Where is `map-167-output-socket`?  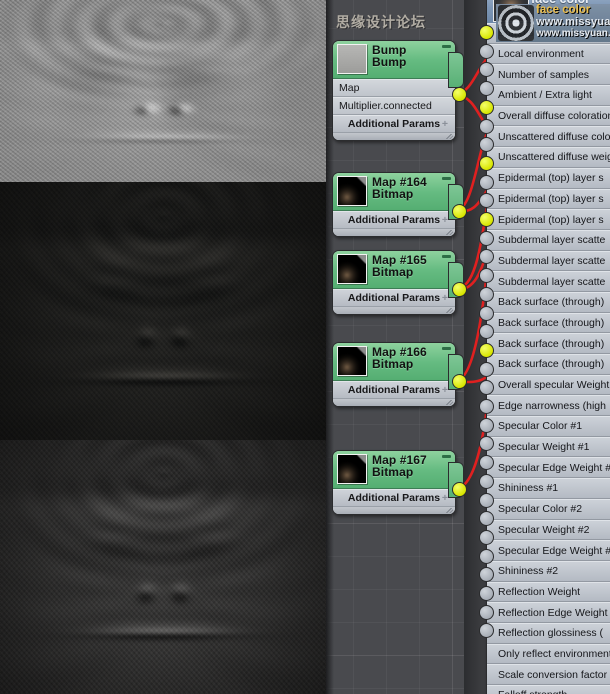 map-167-output-socket is located at coordinates (459, 489).